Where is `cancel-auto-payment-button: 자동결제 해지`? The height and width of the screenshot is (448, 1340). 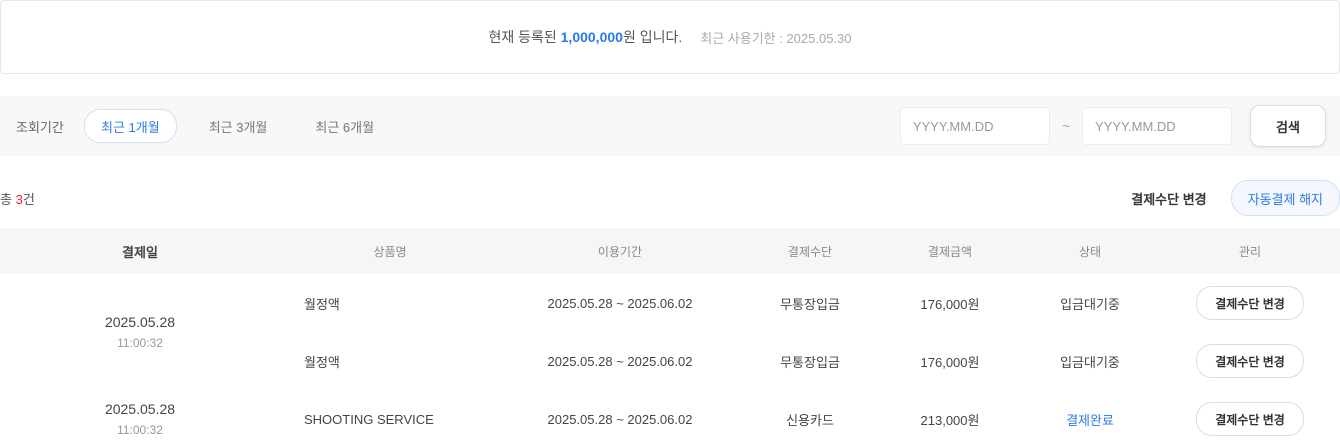
cancel-auto-payment-button: 자동결제 해지 is located at coordinates (1285, 198).